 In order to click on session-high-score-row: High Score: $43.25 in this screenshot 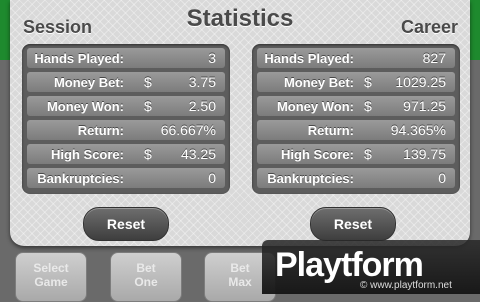, I will do `click(126, 154)`.